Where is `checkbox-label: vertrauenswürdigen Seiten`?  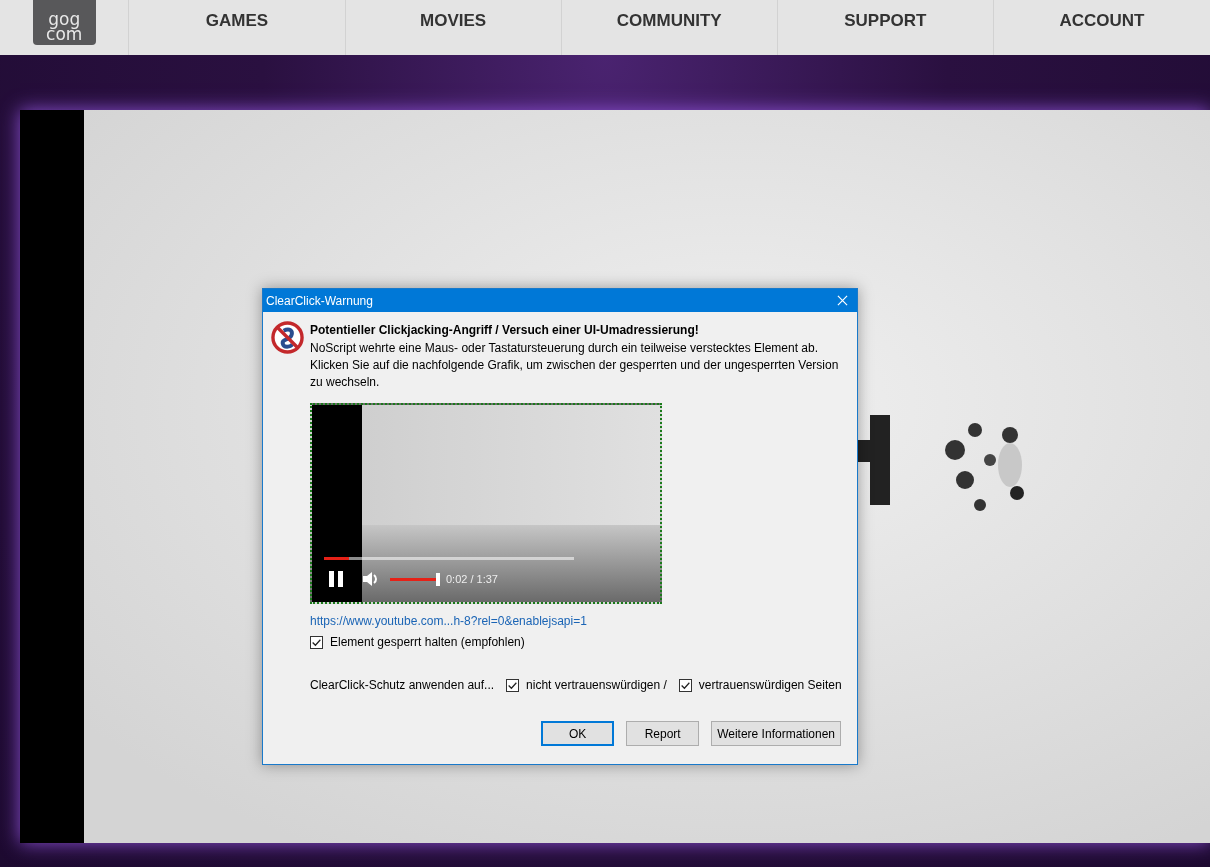
checkbox-label: vertrauenswürdigen Seiten is located at coordinates (770, 685).